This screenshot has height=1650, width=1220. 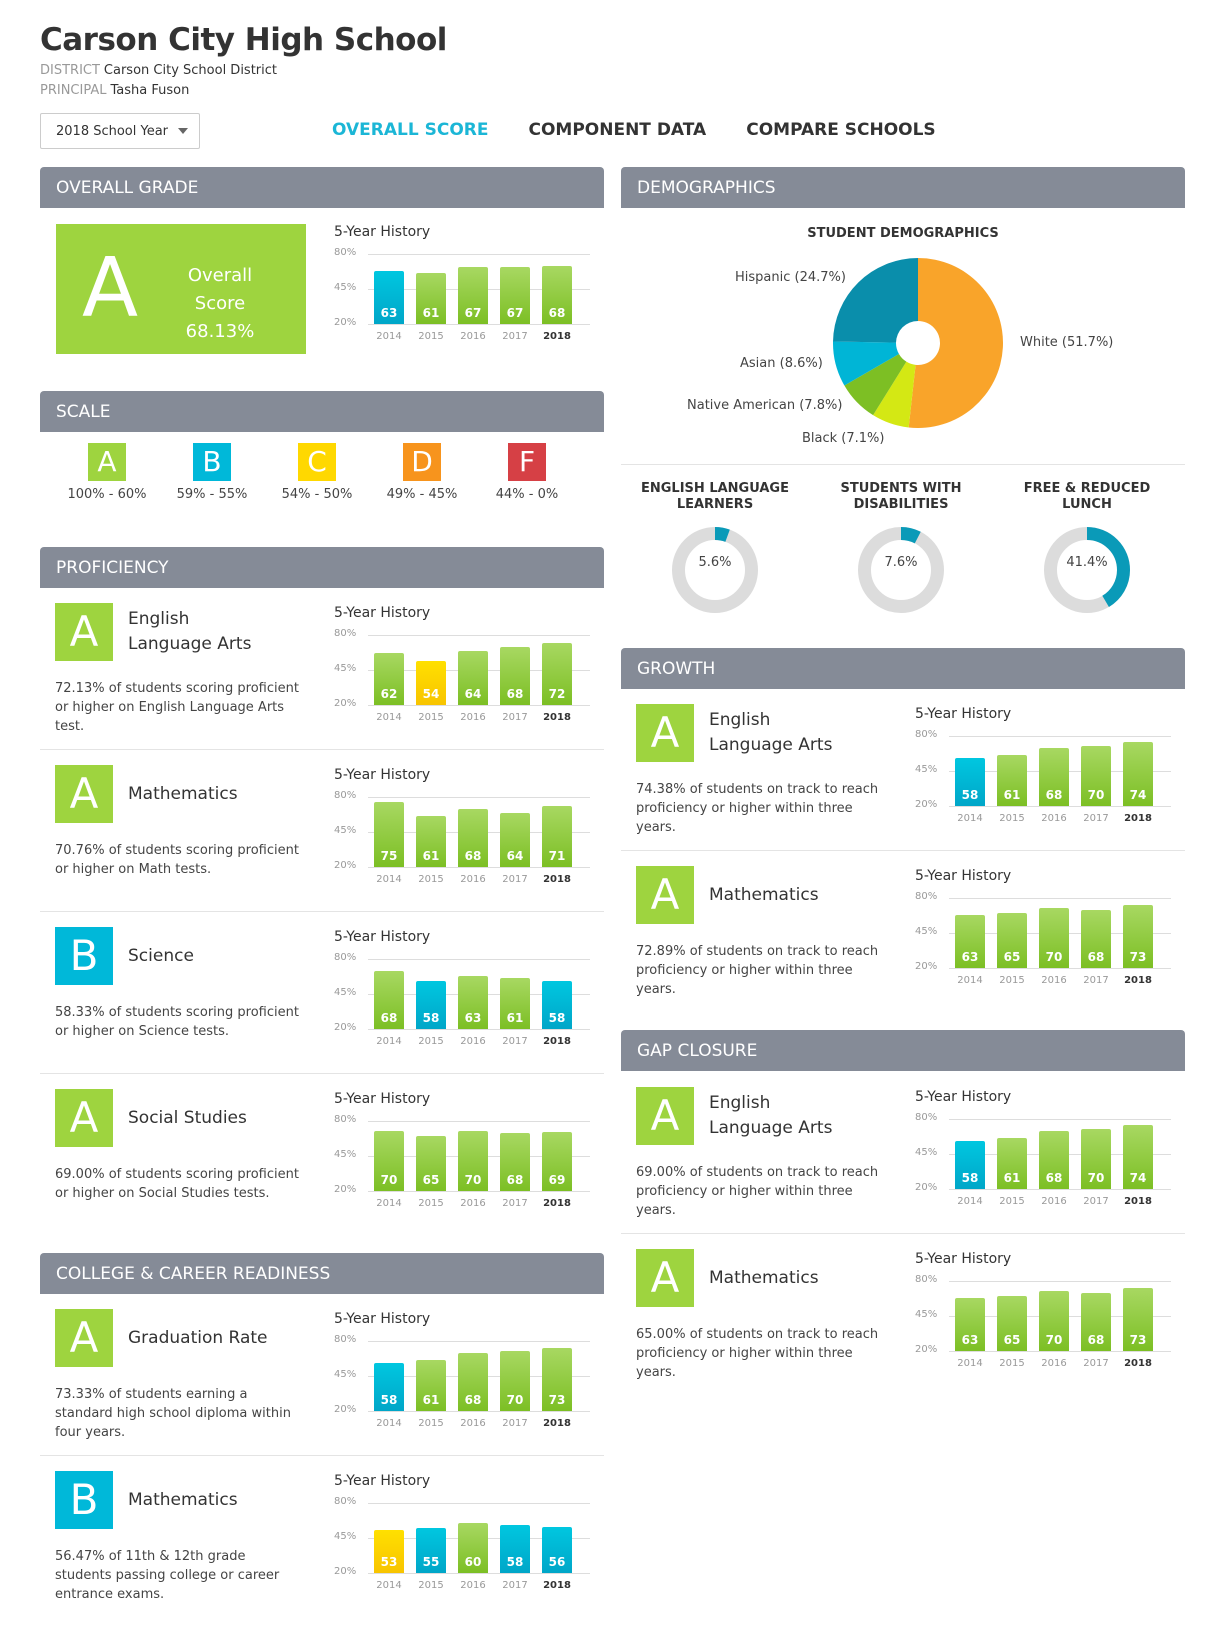 I want to click on grade-badge: B, so click(x=84, y=1500).